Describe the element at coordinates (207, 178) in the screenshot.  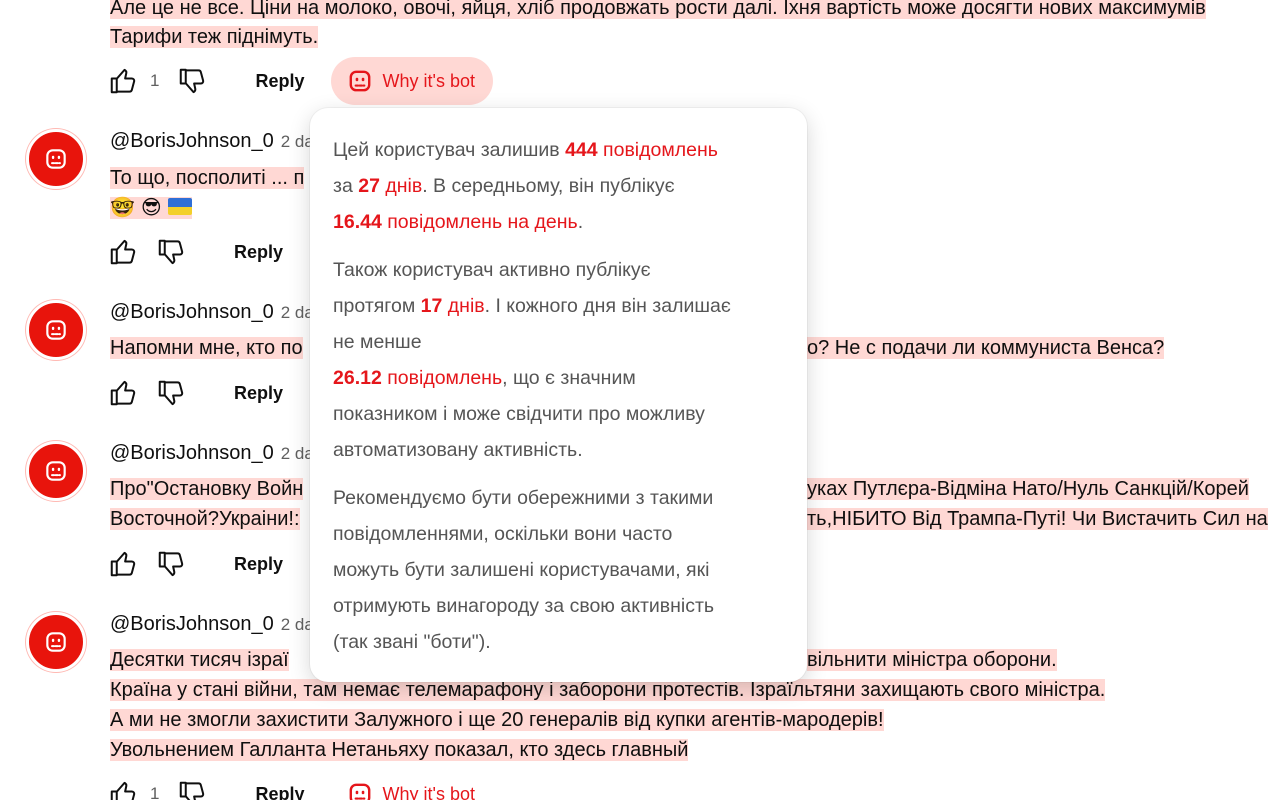
I see `comment-text-line: То що, посполиті ... п` at that location.